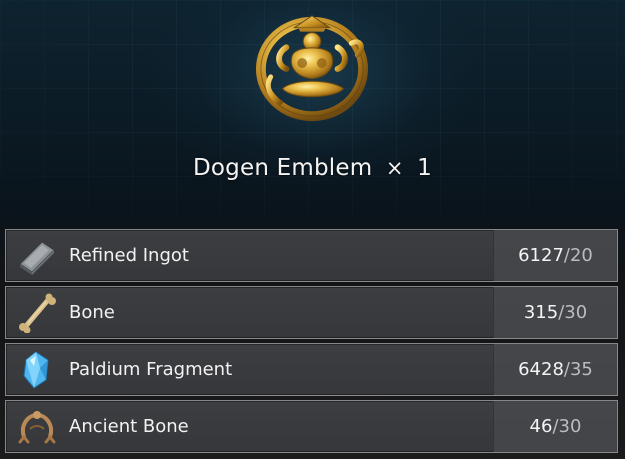 The width and height of the screenshot is (625, 459). I want to click on material-row-refined-ingot: Refined Ingot 6127/20, so click(311, 255).